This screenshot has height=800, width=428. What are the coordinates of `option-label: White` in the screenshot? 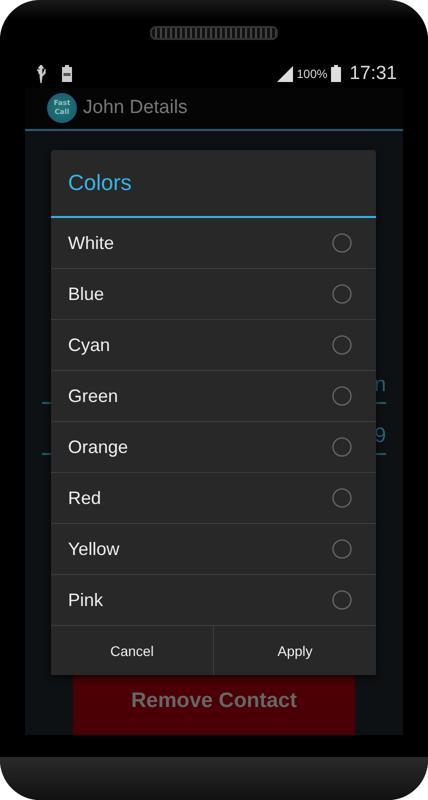 It's located at (91, 243).